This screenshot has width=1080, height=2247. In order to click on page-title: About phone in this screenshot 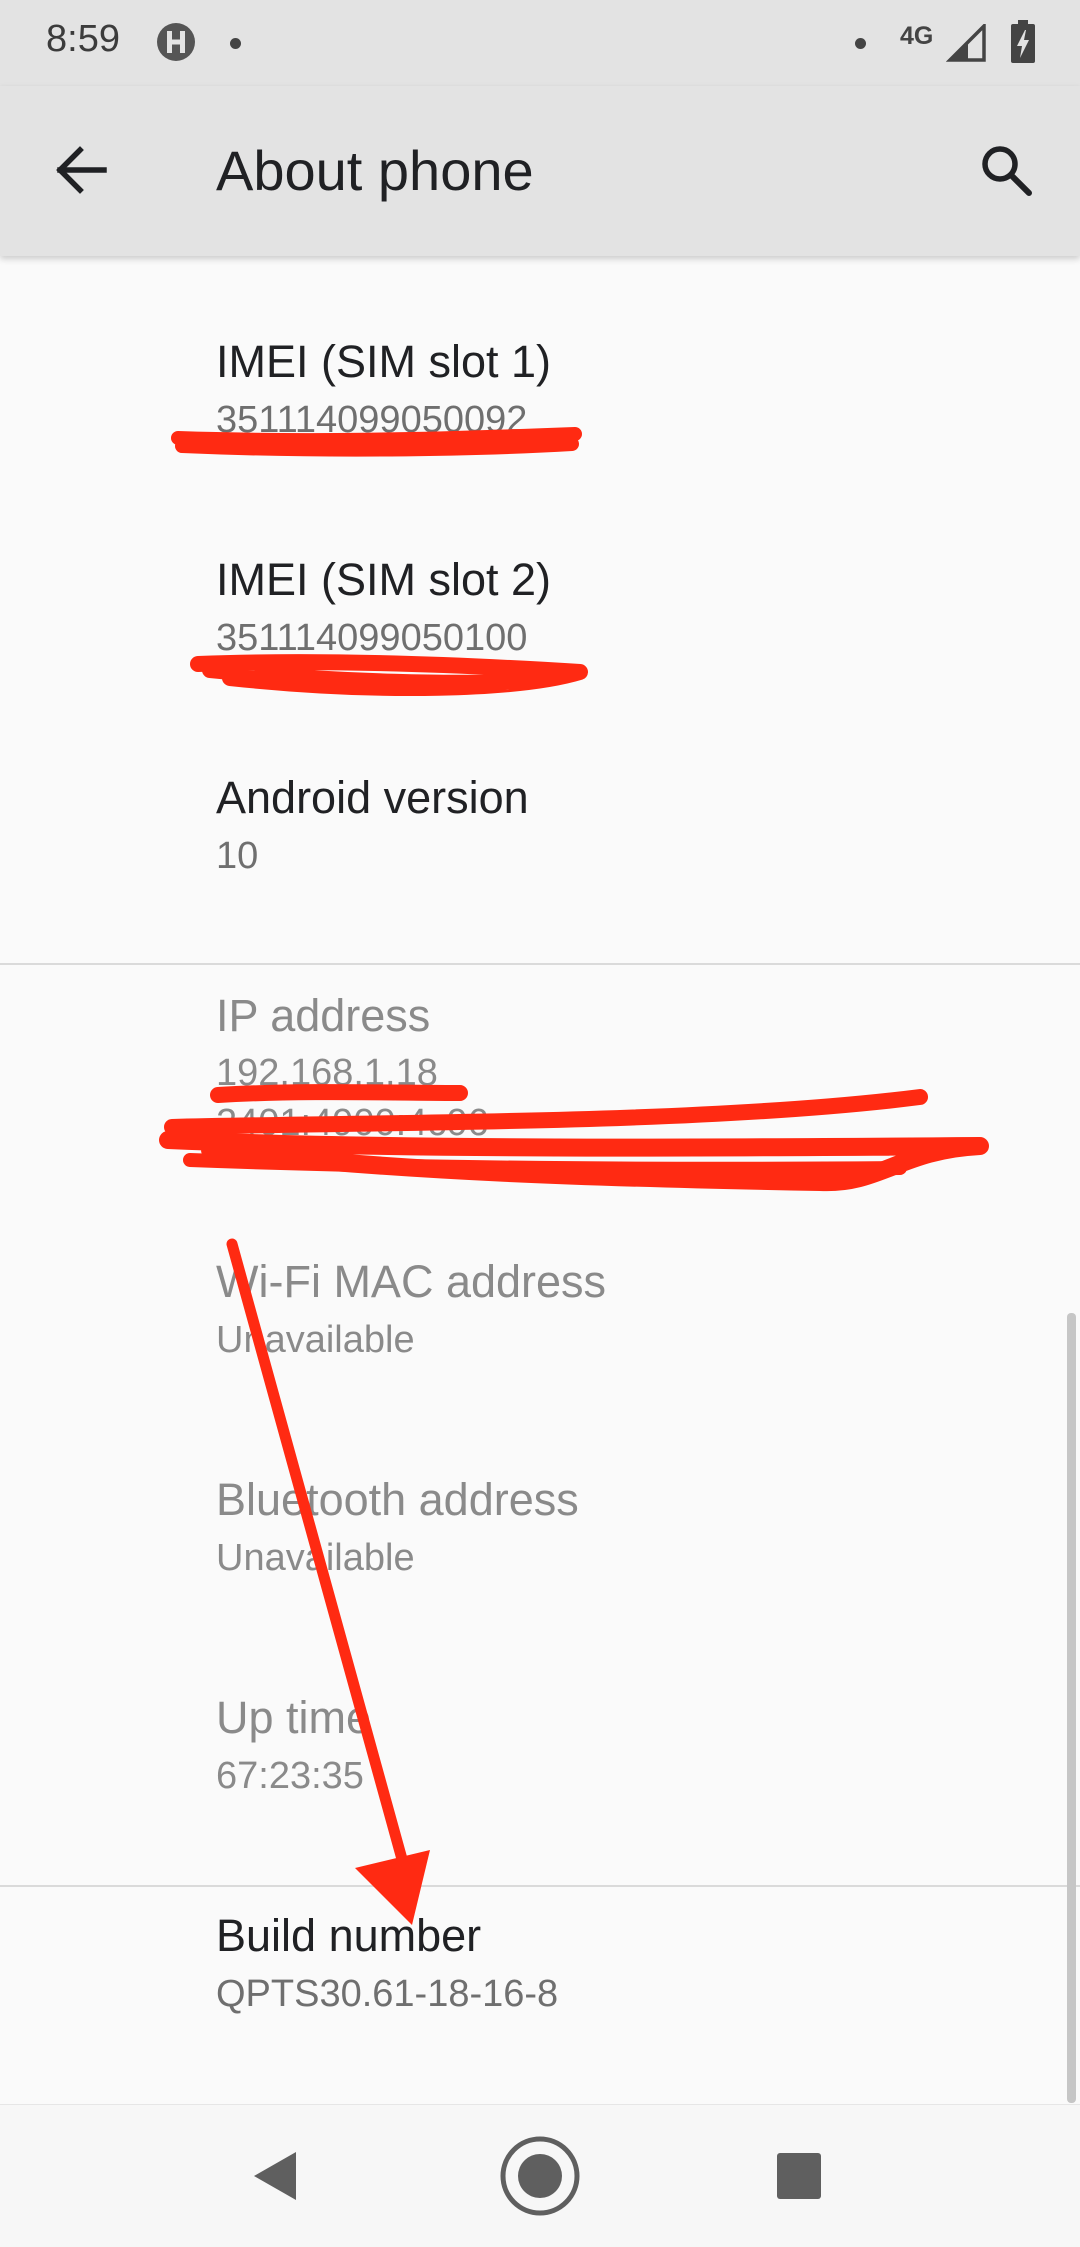, I will do `click(375, 170)`.